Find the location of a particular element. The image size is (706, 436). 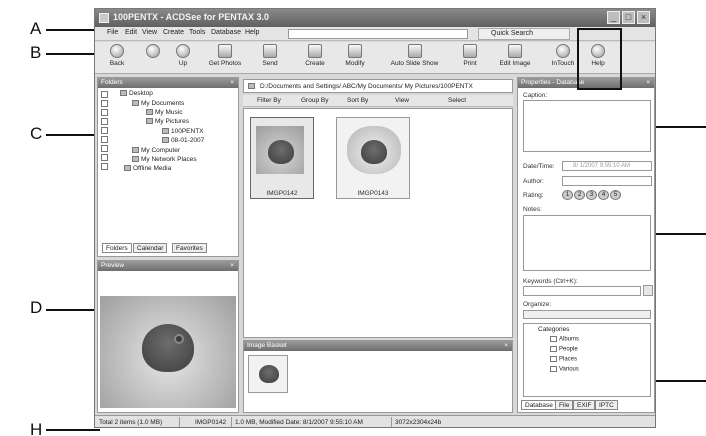

tab-database: Database is located at coordinates (539, 405).